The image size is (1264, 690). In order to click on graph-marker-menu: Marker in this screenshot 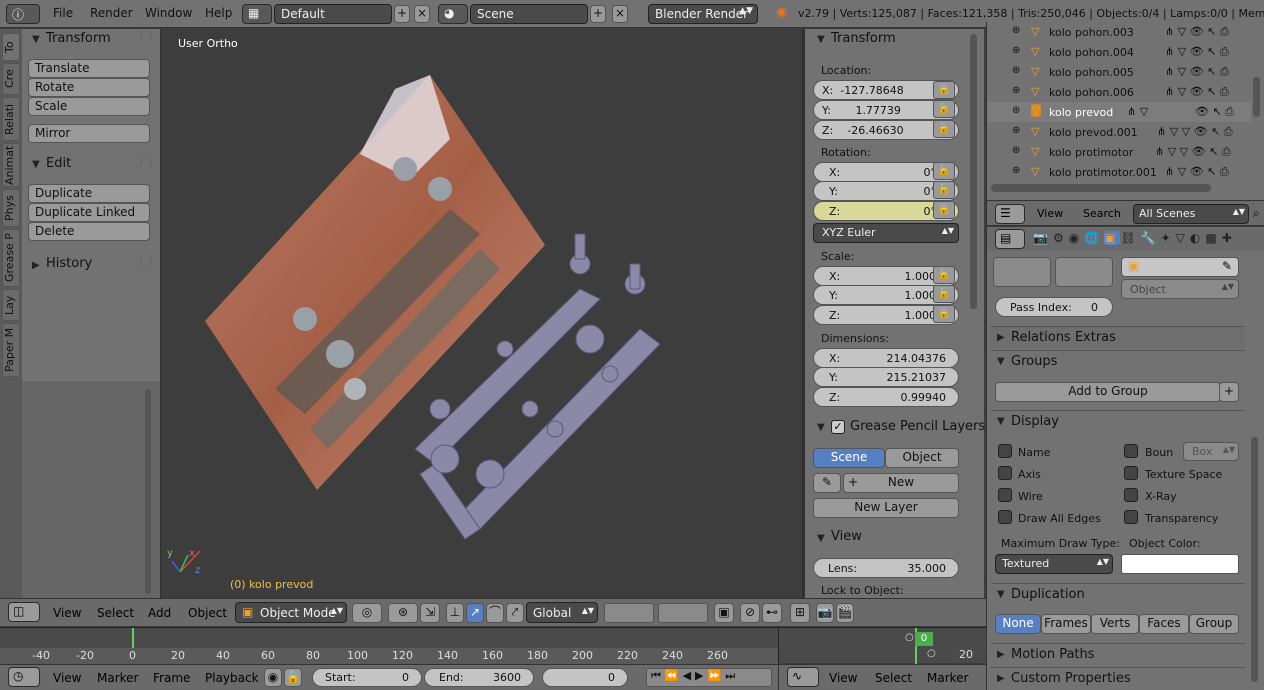, I will do `click(947, 678)`.